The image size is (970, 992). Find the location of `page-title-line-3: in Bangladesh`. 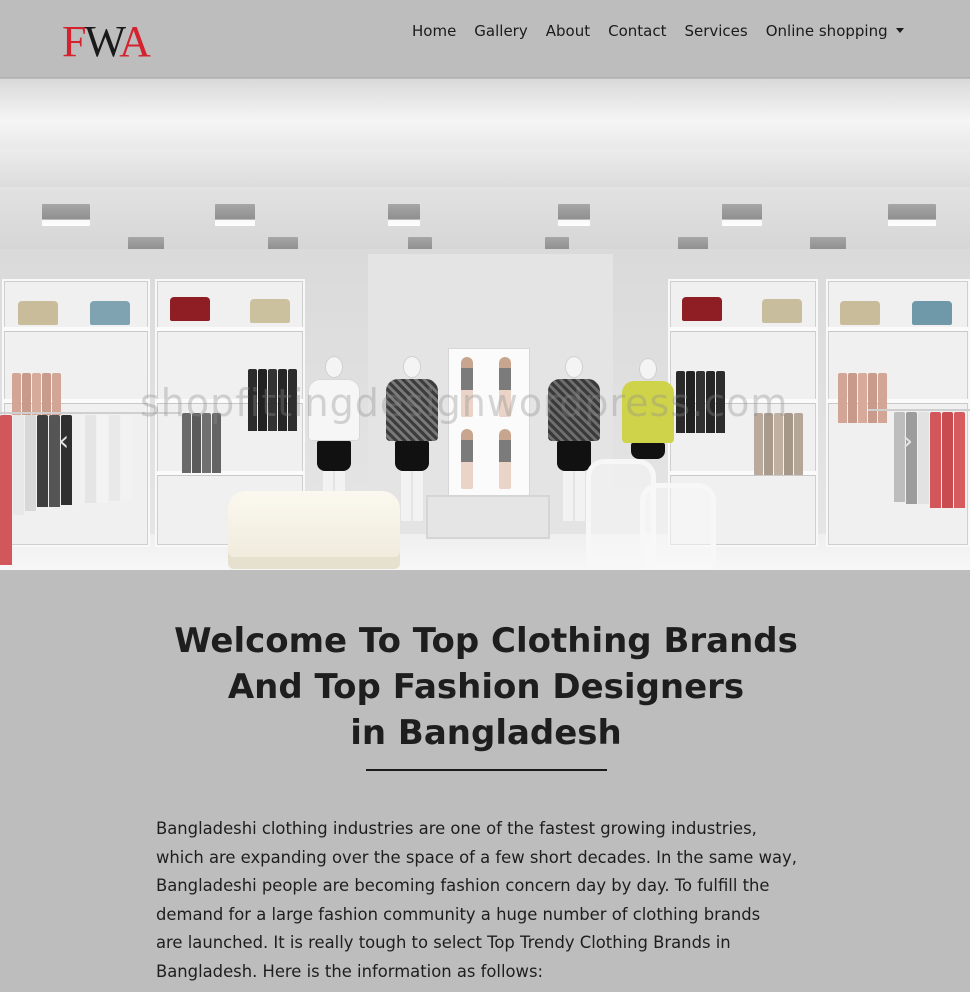

page-title-line-3: in Bangladesh is located at coordinates (486, 733).